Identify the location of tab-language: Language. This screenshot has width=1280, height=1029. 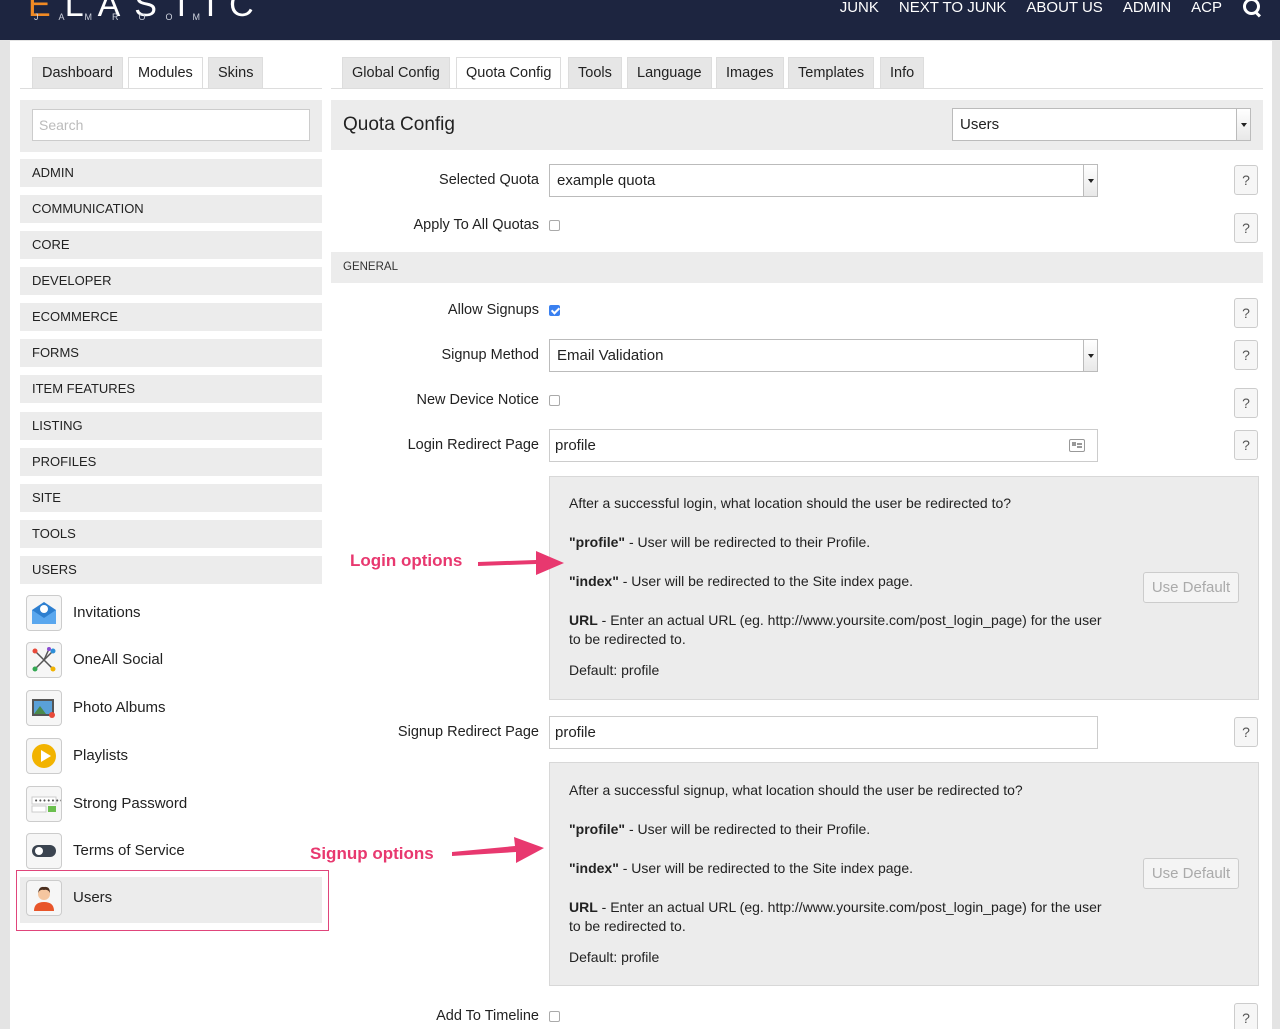
(669, 72).